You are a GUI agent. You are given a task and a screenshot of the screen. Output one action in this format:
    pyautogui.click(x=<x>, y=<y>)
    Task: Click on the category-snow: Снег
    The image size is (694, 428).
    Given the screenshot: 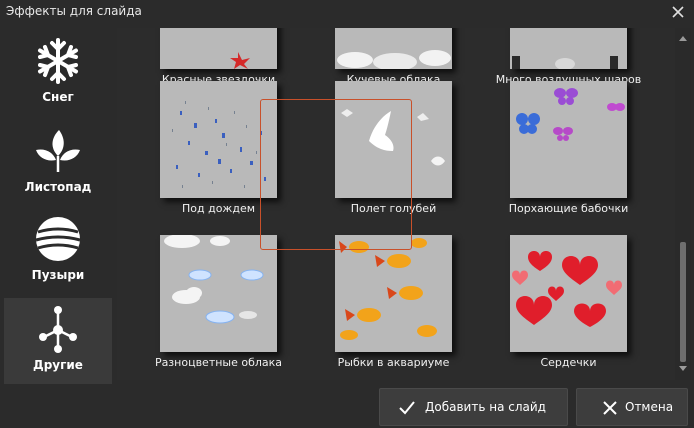 What is the action you would take?
    pyautogui.click(x=58, y=73)
    